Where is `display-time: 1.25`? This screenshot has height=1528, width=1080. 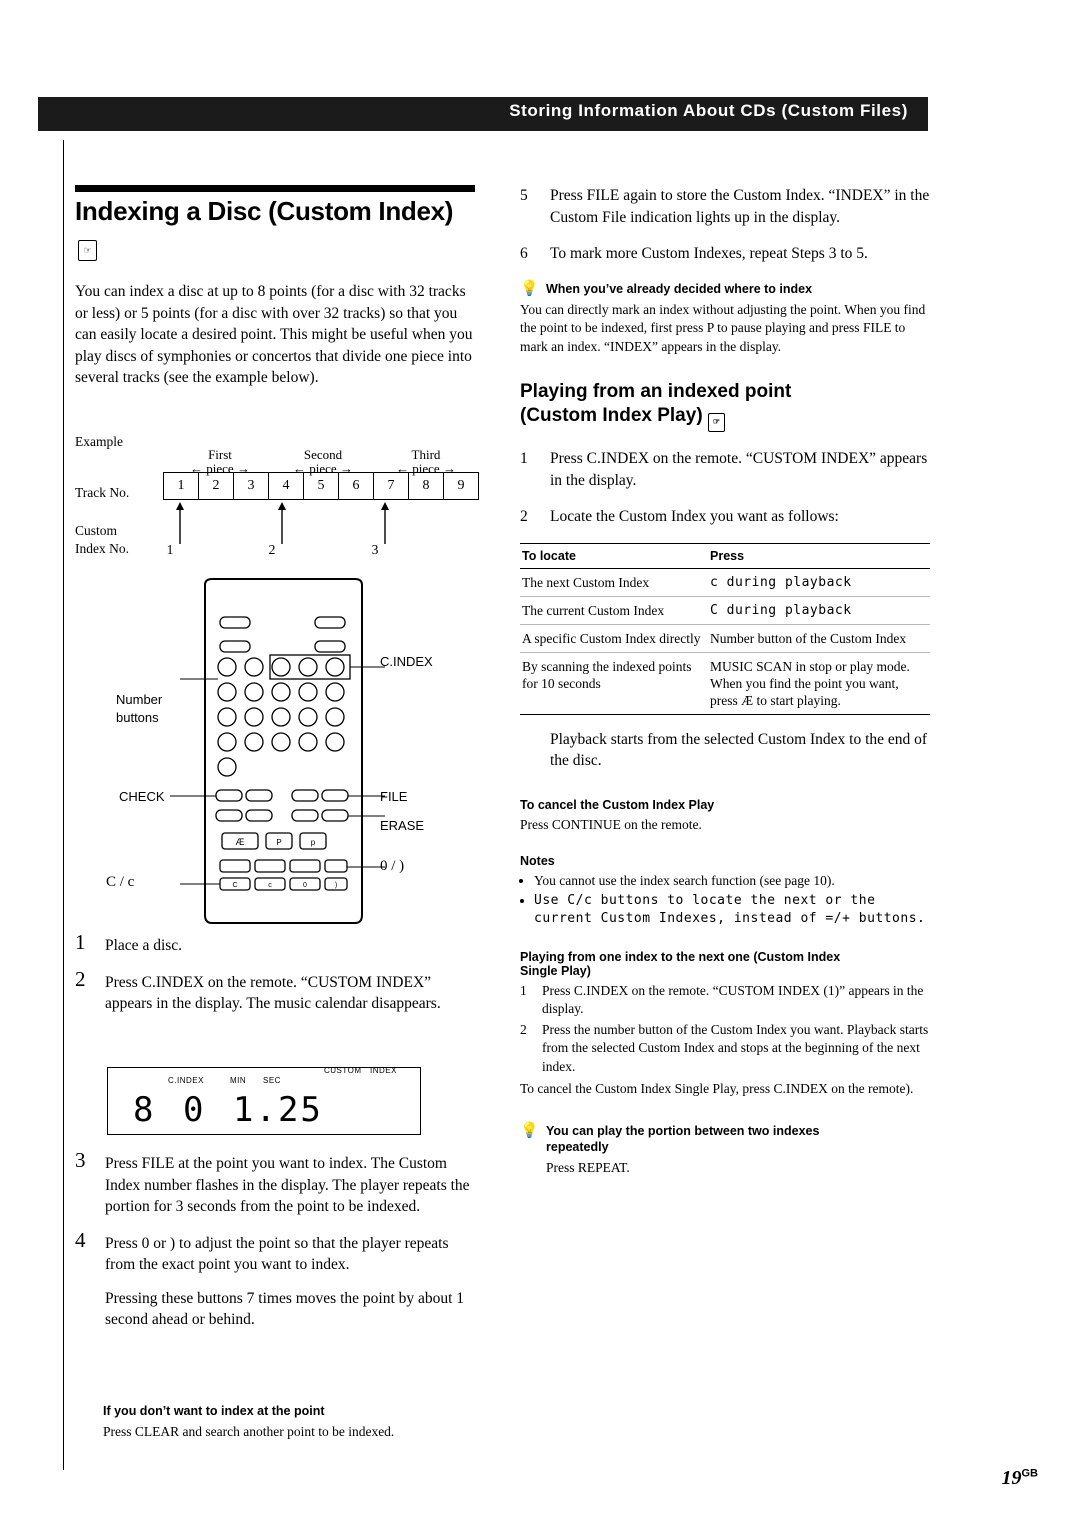 display-time: 1.25 is located at coordinates (278, 1110).